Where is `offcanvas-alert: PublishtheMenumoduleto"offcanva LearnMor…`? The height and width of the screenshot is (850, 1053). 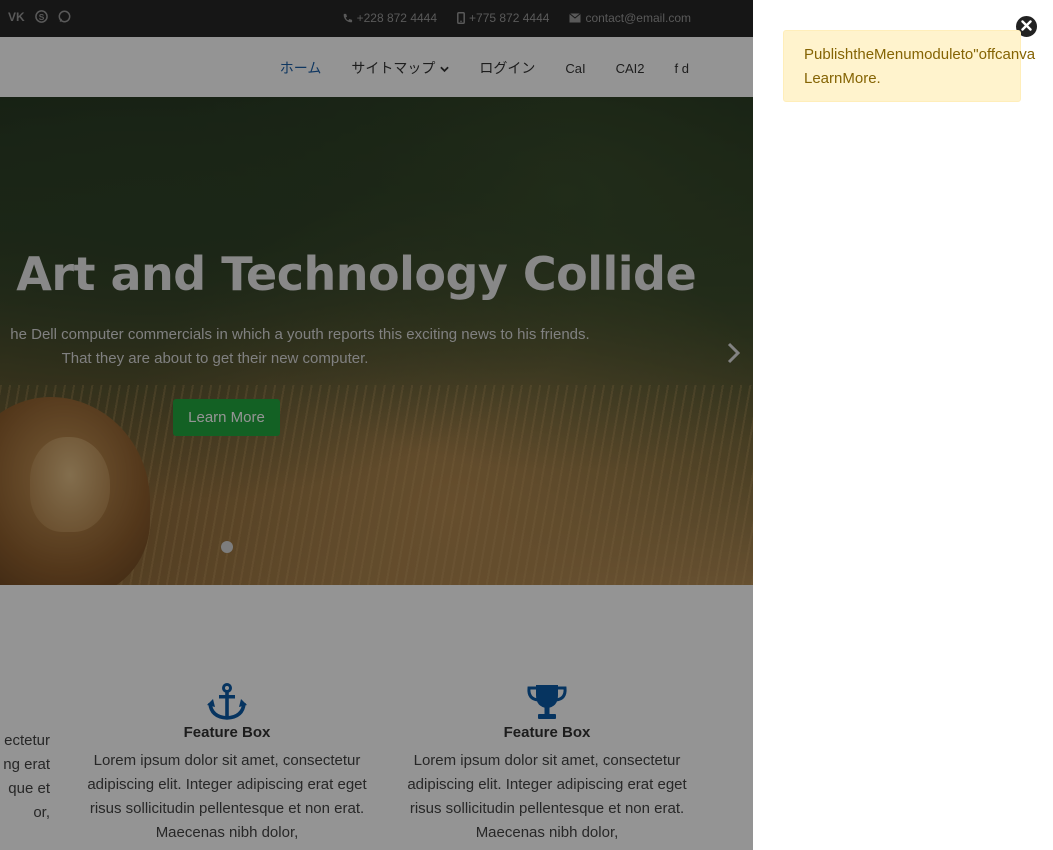 offcanvas-alert: PublishtheMenumoduleto"offcanva LearnMor… is located at coordinates (909, 66).